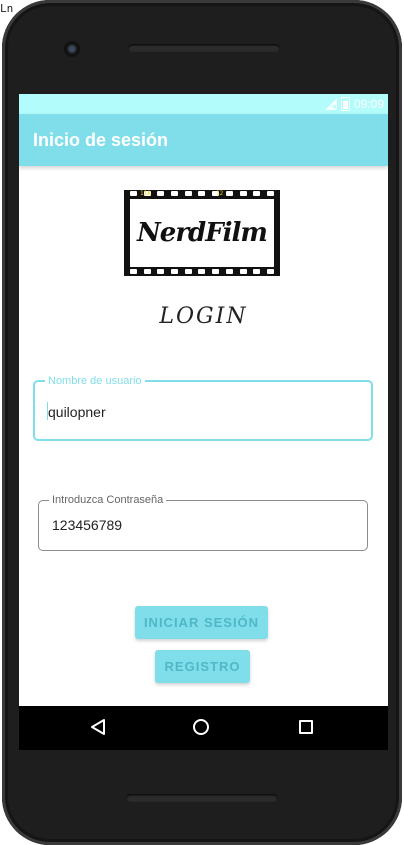 This screenshot has height=845, width=404. Describe the element at coordinates (101, 140) in the screenshot. I see `page-title: Inicio de sesión` at that location.